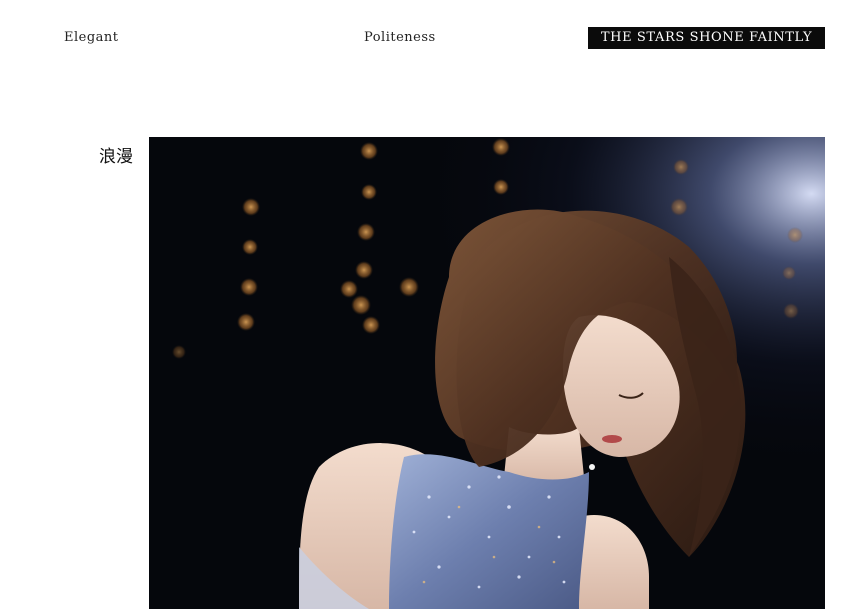 The image size is (860, 609). I want to click on lips, so click(612, 439).